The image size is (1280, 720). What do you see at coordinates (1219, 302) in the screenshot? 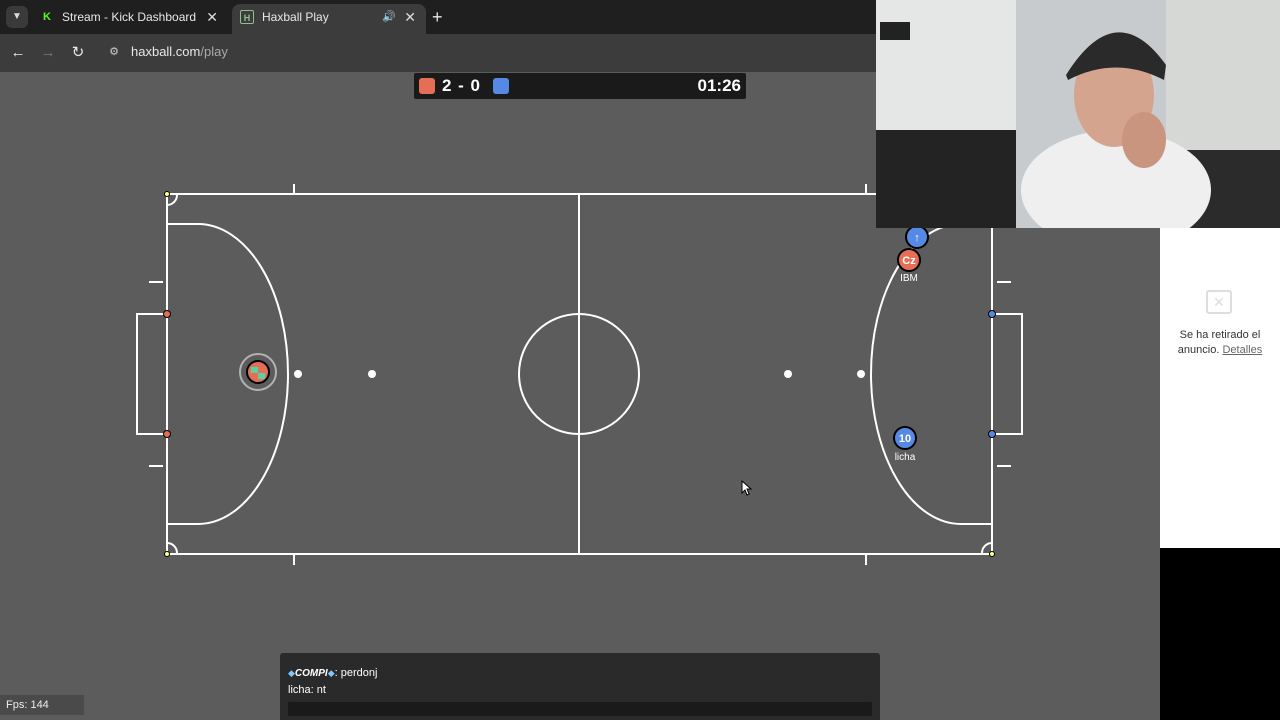
I see `closed-ad-icon: ✕` at bounding box center [1219, 302].